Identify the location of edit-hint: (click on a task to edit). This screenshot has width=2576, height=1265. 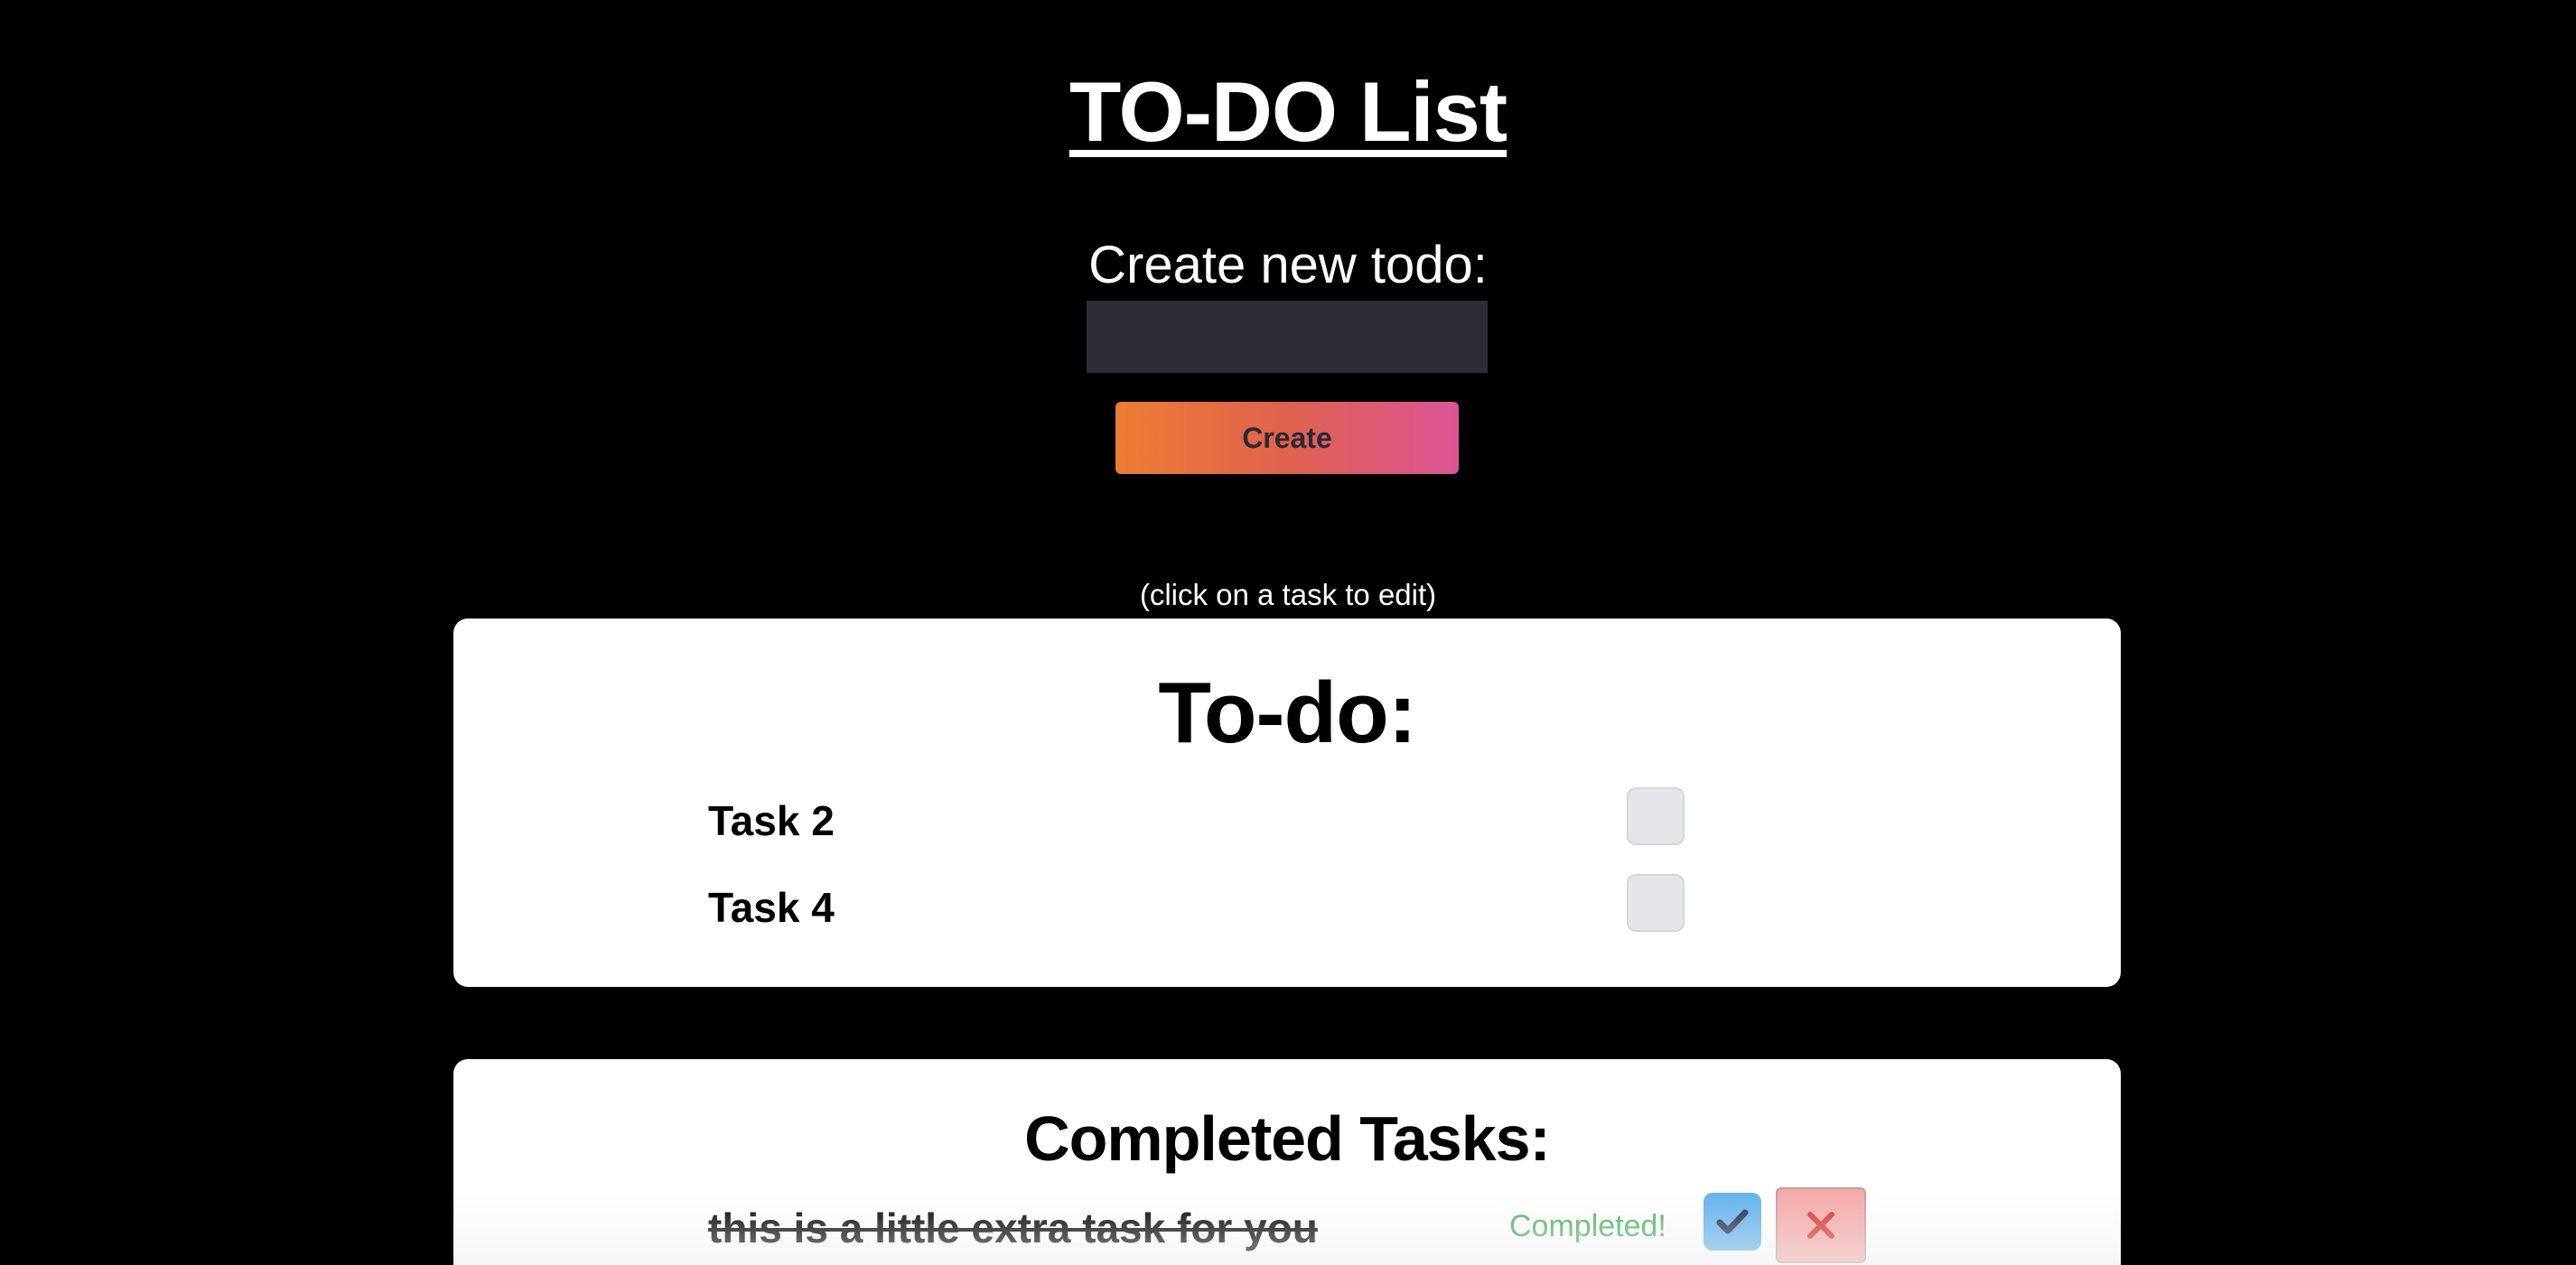
(1288, 594).